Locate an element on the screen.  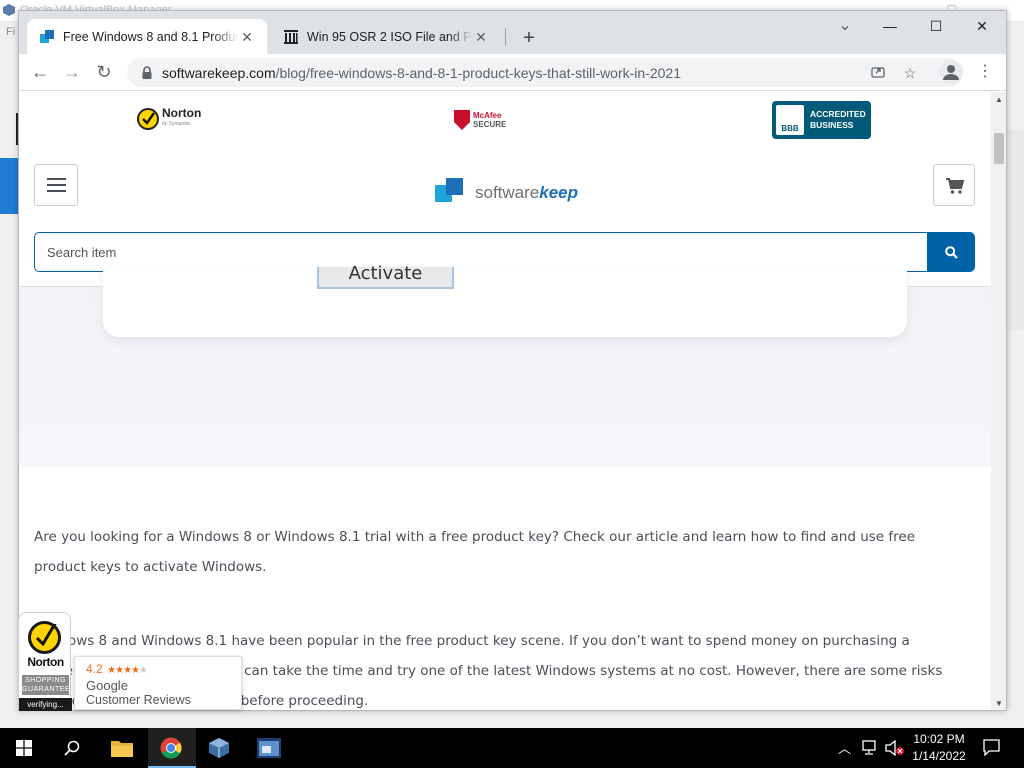
url-host: softwarekeep.com is located at coordinates (219, 72).